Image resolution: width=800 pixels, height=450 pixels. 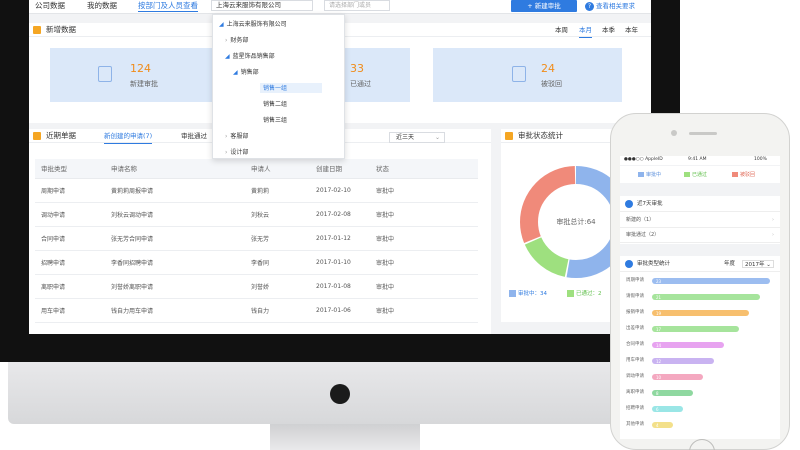 I want to click on nav-my-data: 我的数据, so click(x=102, y=5).